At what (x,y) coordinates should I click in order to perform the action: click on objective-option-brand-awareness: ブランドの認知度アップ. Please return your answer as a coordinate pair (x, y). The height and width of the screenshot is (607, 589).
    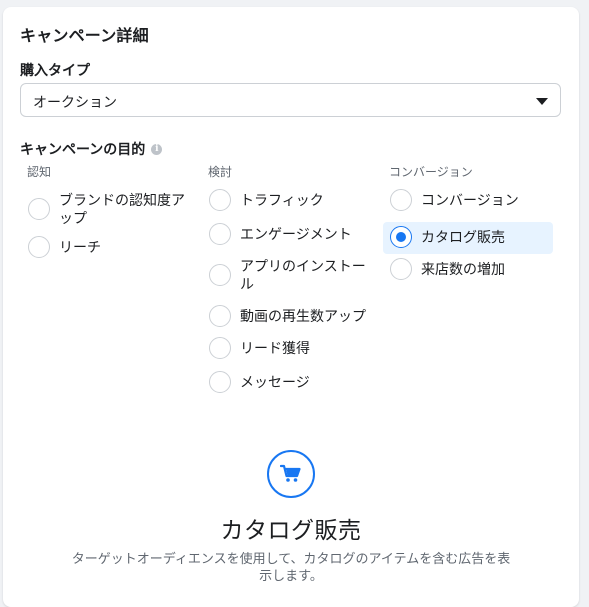
    Looking at the image, I should click on (106, 210).